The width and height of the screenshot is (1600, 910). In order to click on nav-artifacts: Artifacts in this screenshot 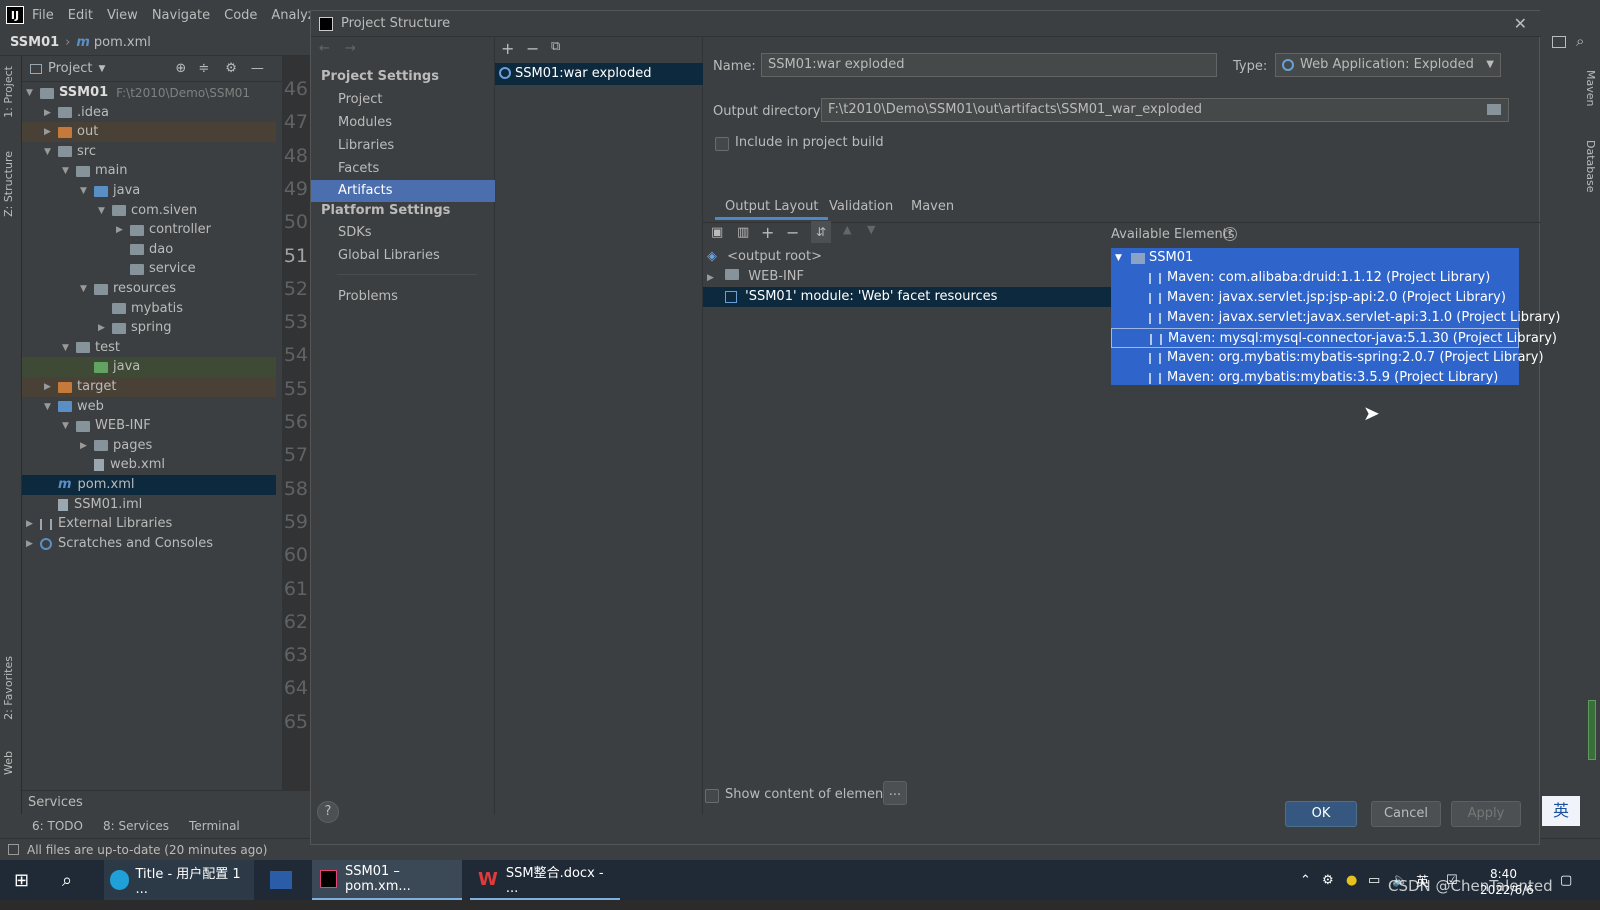, I will do `click(403, 191)`.